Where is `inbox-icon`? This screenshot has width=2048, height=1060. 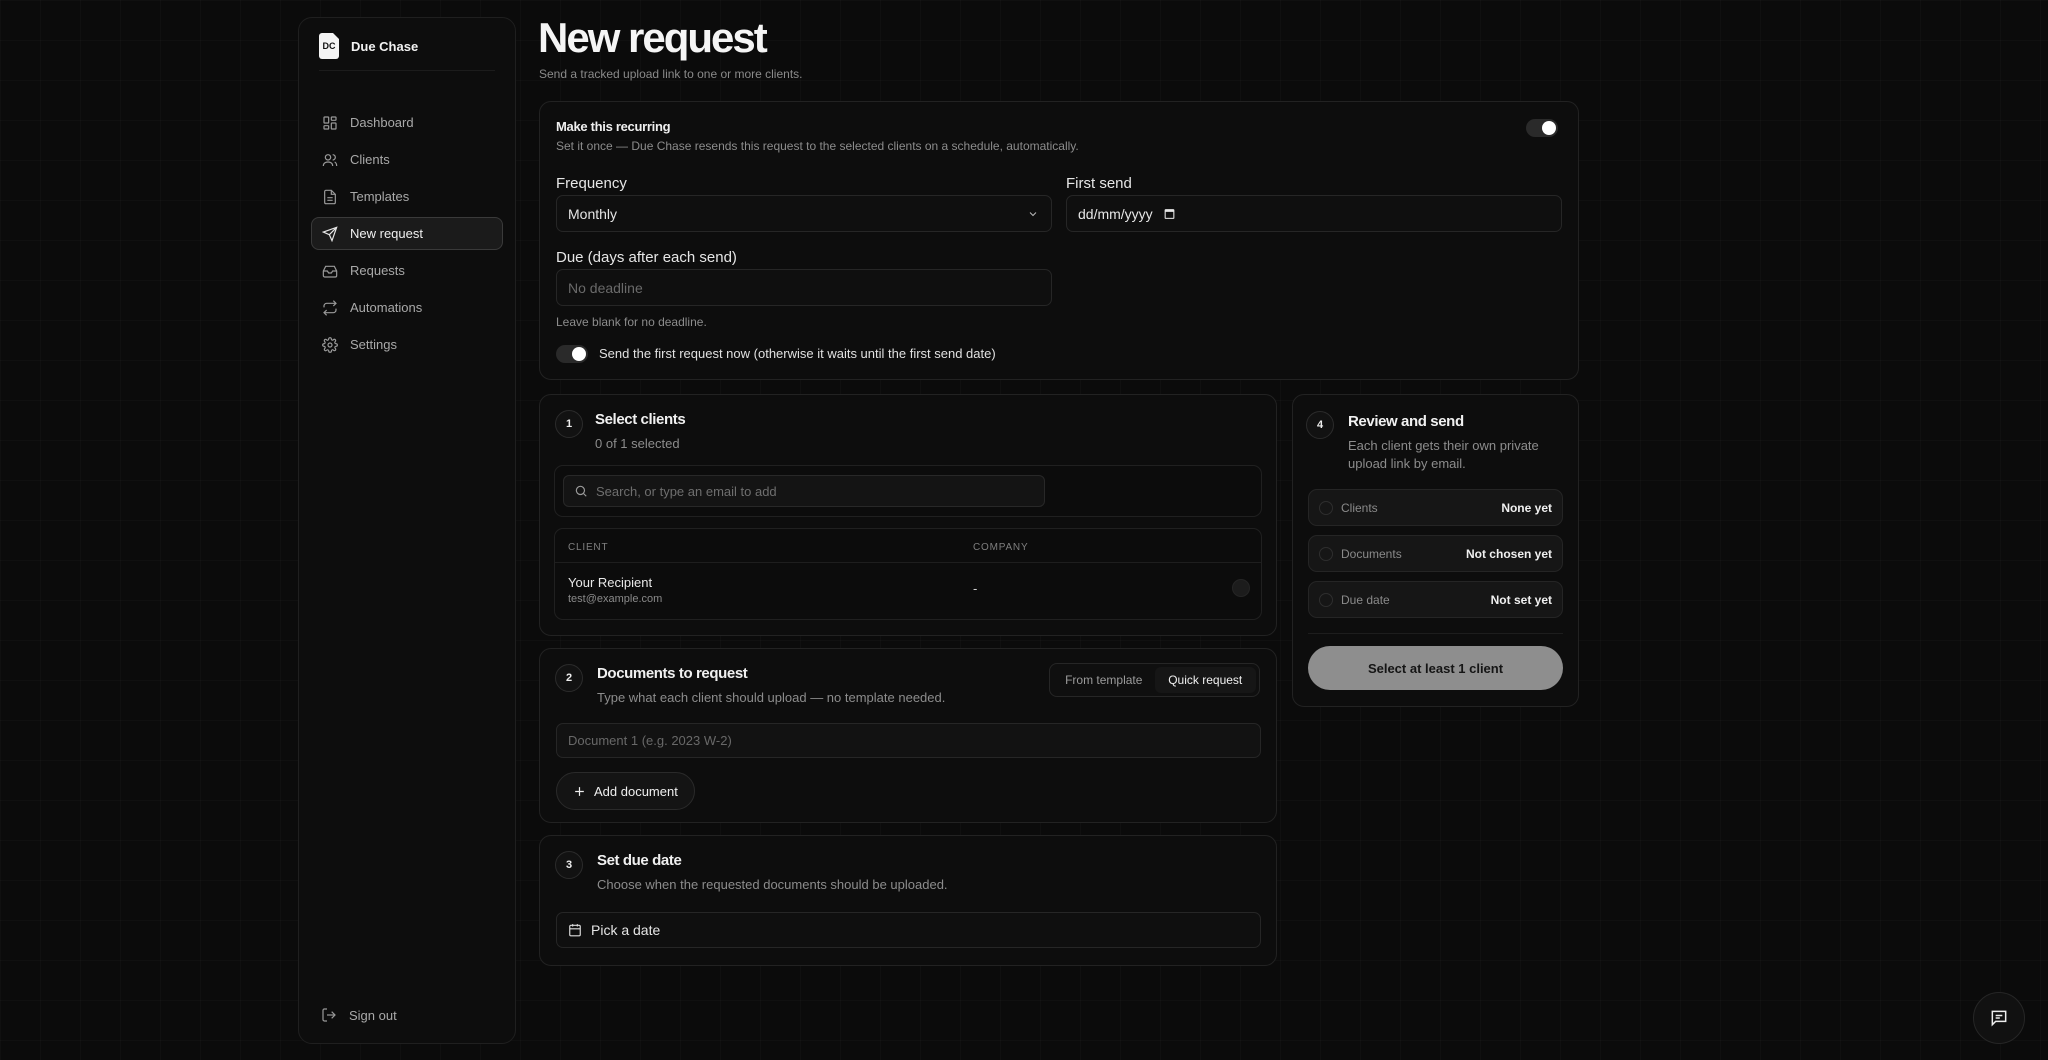
inbox-icon is located at coordinates (330, 271).